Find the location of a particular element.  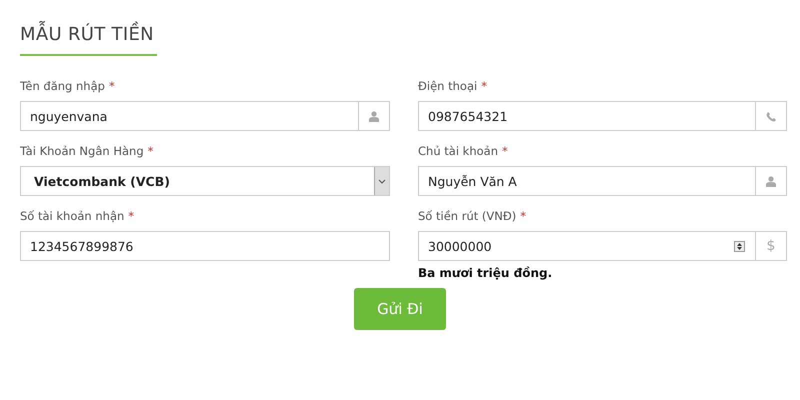

field-label: Số tiền rút (VNĐ) is located at coordinates (467, 217).